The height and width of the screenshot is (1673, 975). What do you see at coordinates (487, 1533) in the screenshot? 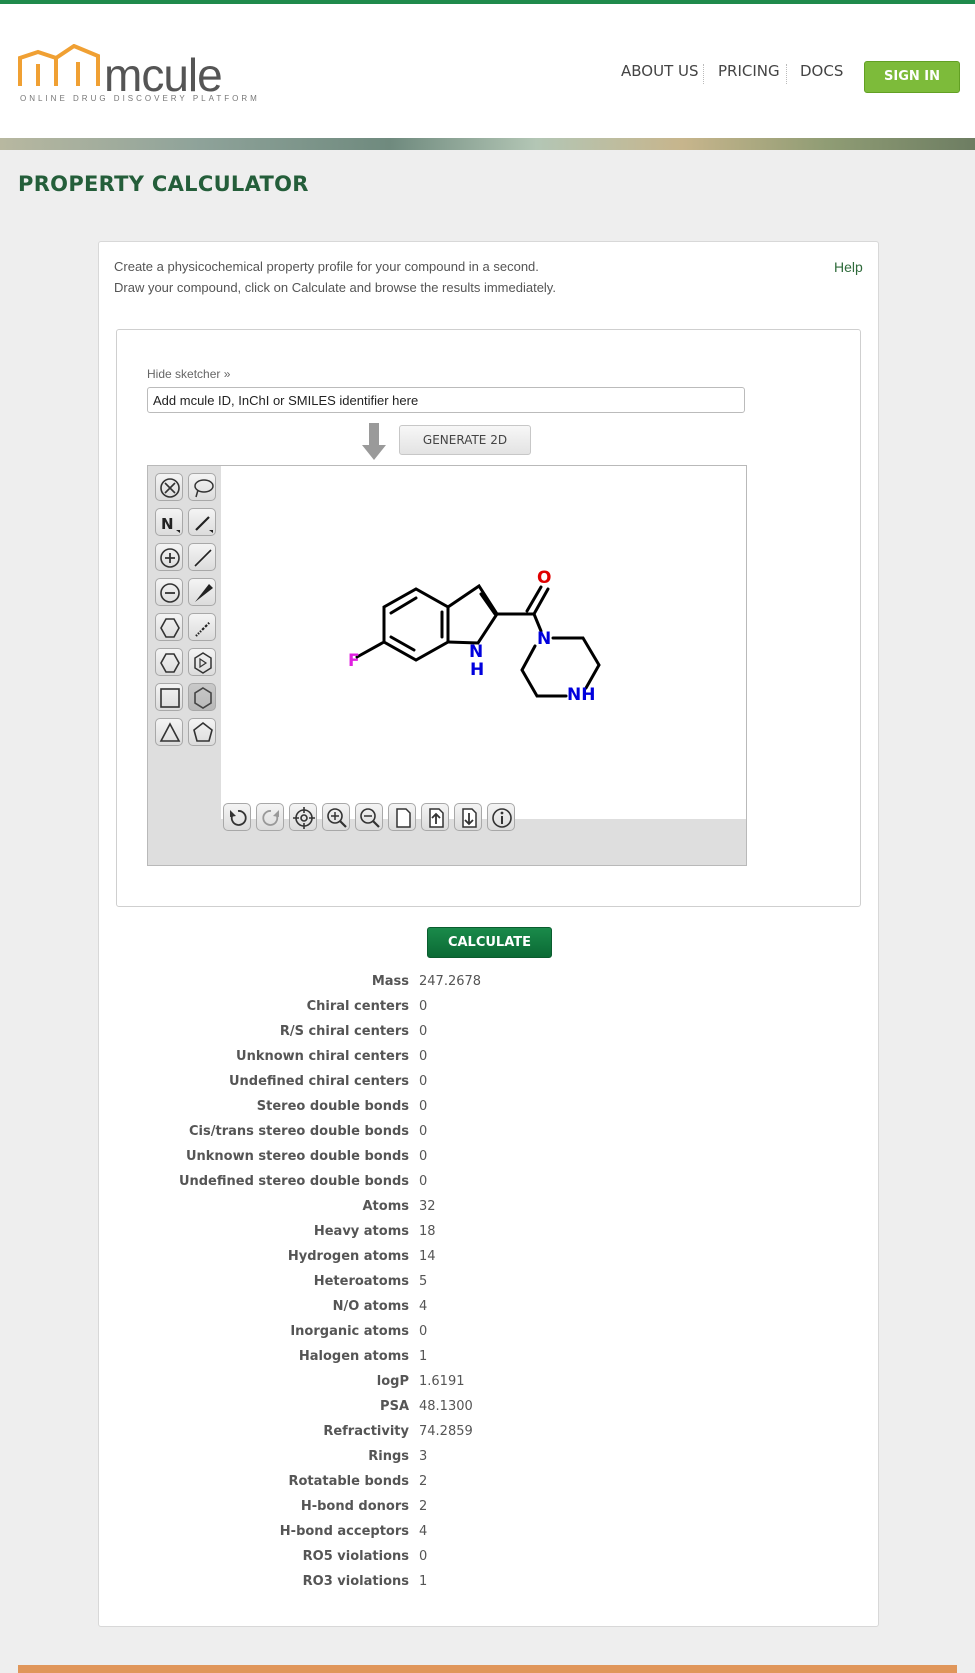
I see `property-row: H-bond acceptors 4` at bounding box center [487, 1533].